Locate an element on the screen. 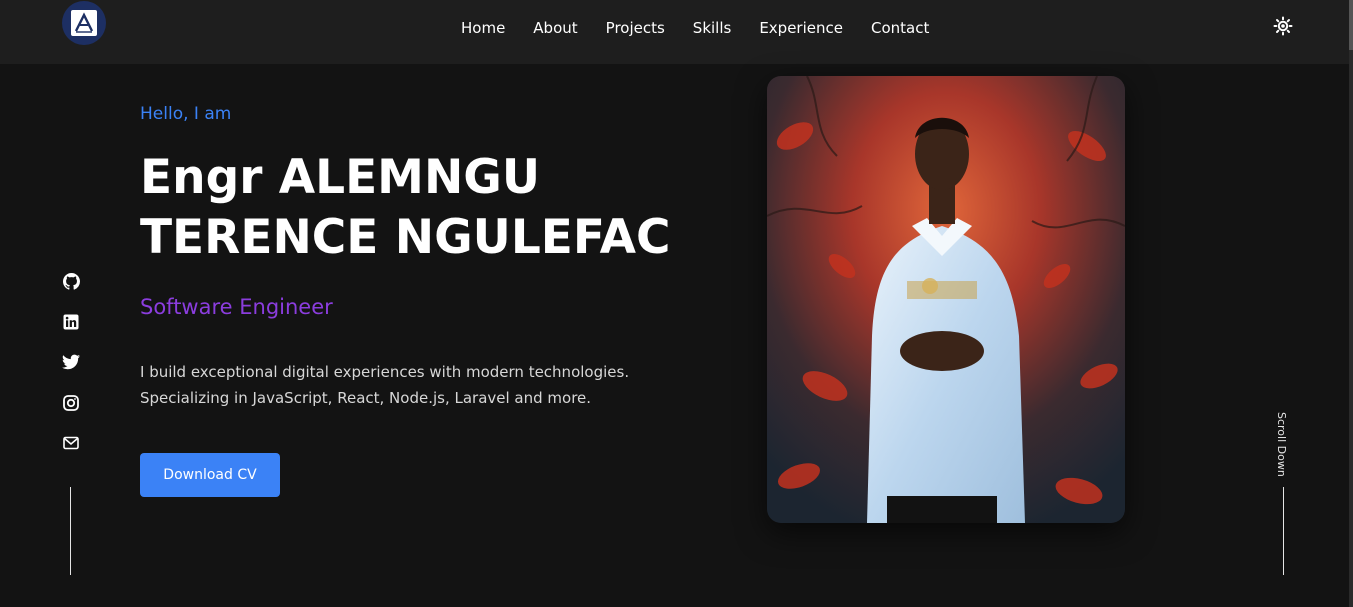 Image resolution: width=1353 pixels, height=607 pixels. twitter-icon is located at coordinates (71, 362).